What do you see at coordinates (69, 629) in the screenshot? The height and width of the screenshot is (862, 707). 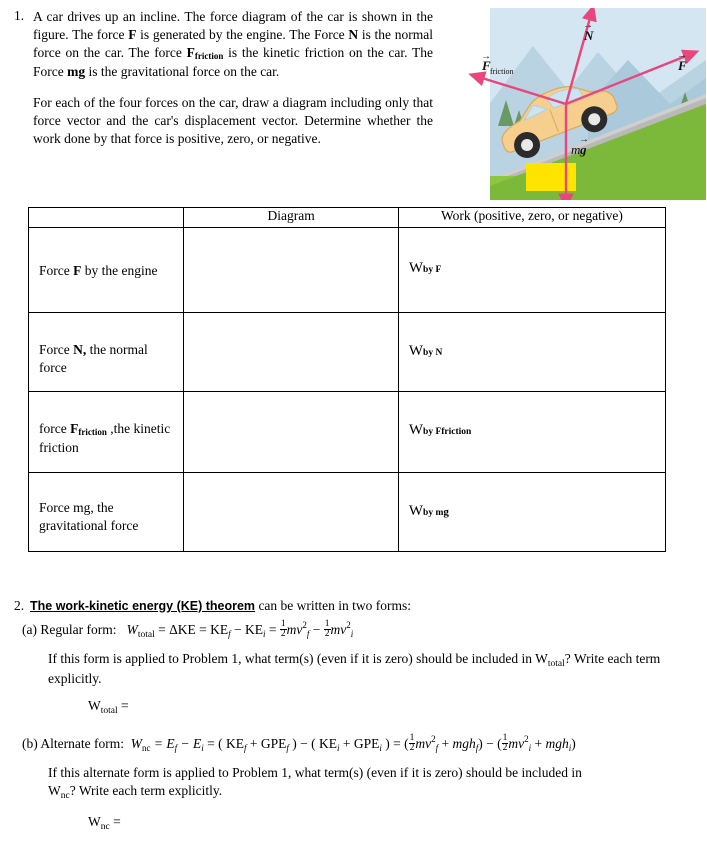 I see `part-a-label: (a) Regular form:` at bounding box center [69, 629].